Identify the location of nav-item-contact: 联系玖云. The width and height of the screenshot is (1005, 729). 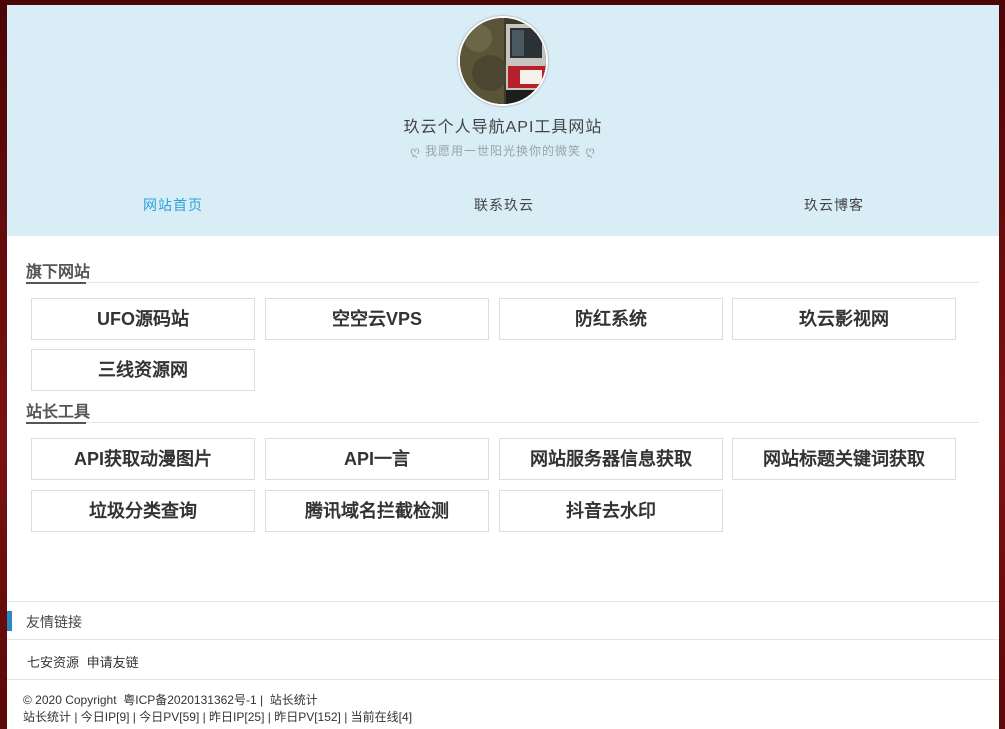
(504, 205).